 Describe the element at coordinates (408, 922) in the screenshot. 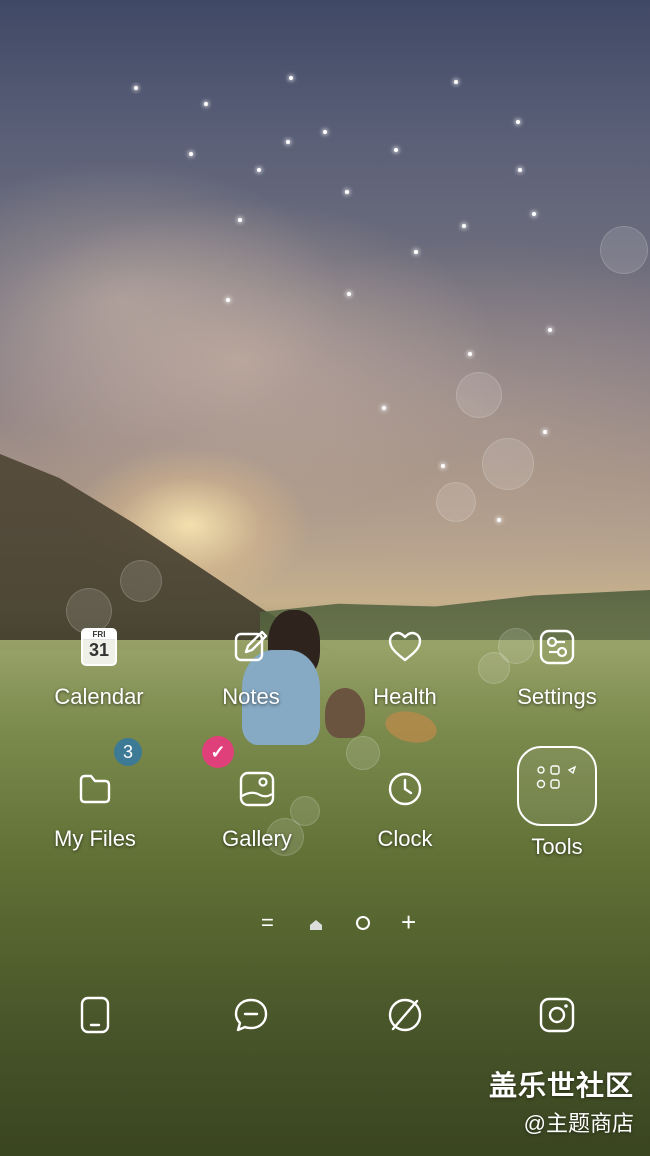

I see `add-page-indicator: +` at that location.